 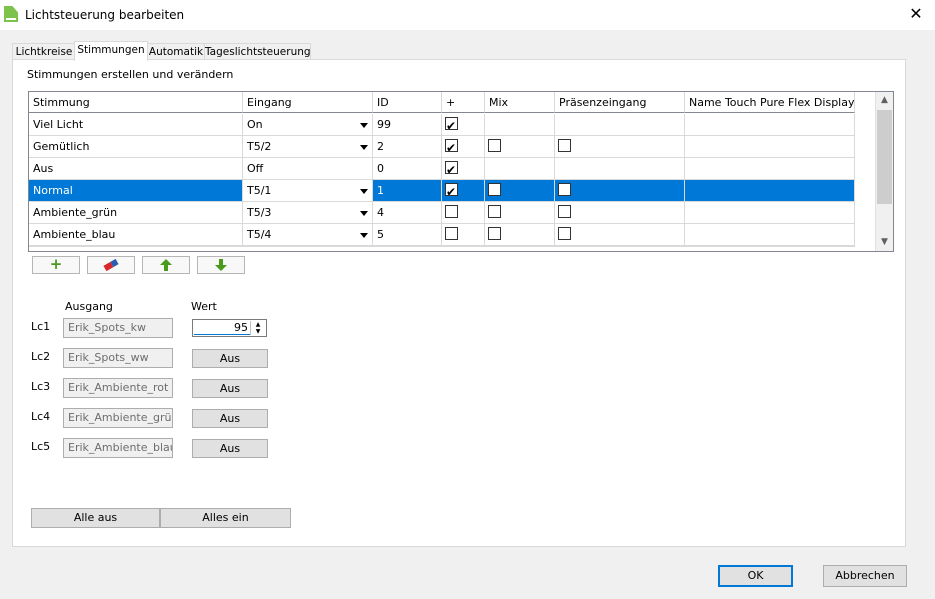 I want to click on grid-cell-stimmung: Gemütlich, so click(x=136, y=147).